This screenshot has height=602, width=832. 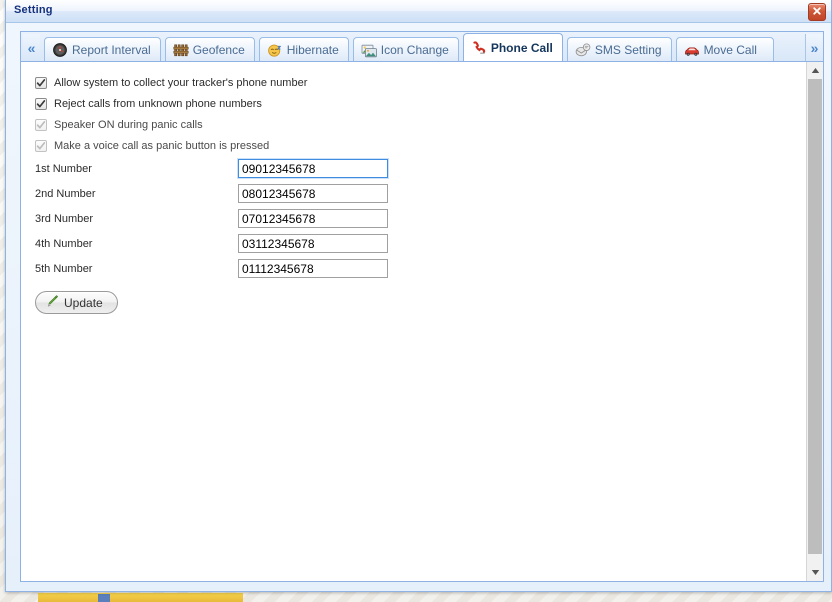 What do you see at coordinates (418, 11) in the screenshot?
I see `dialog-titlebar: Setting` at bounding box center [418, 11].